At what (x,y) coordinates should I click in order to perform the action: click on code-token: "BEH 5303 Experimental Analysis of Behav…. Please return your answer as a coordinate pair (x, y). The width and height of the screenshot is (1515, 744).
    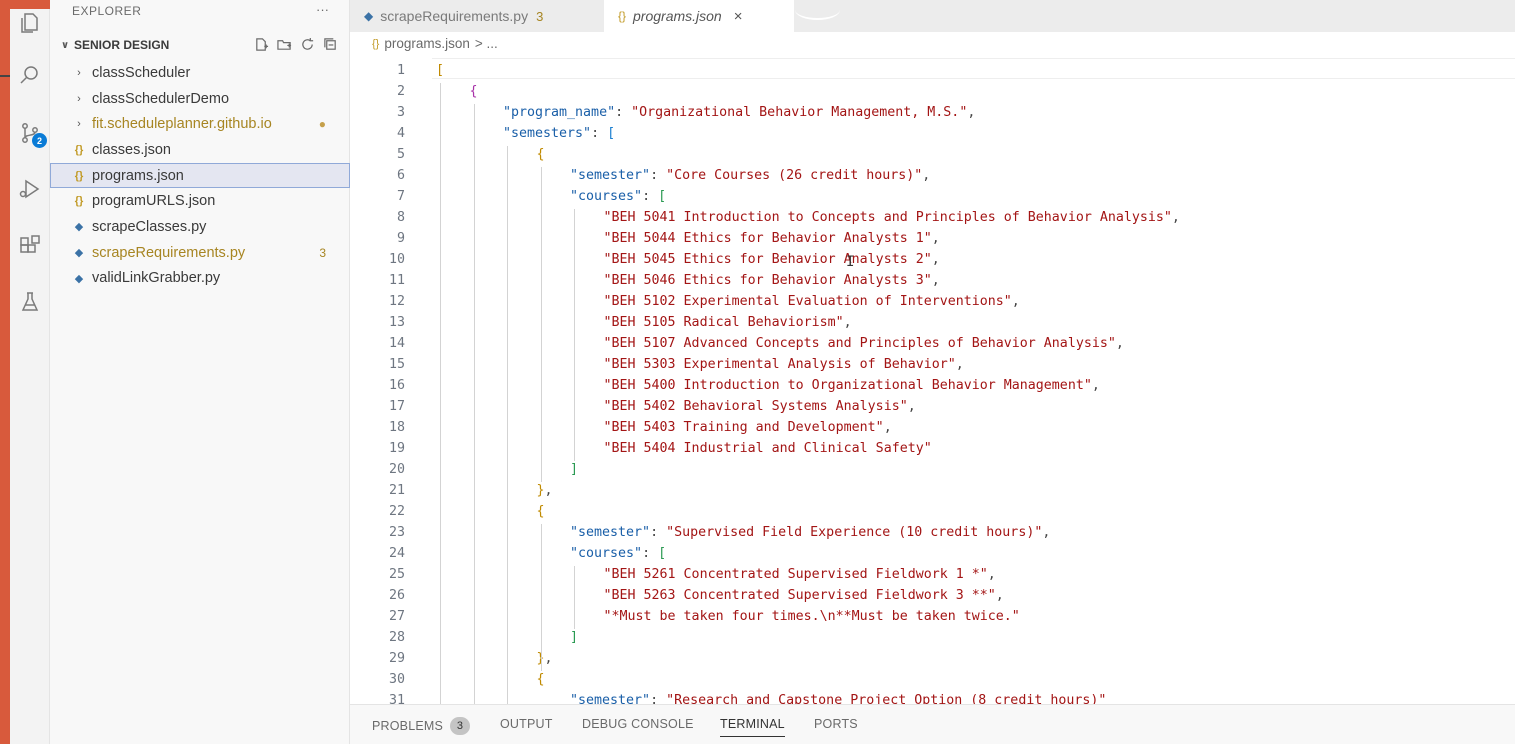
    Looking at the image, I should click on (779, 364).